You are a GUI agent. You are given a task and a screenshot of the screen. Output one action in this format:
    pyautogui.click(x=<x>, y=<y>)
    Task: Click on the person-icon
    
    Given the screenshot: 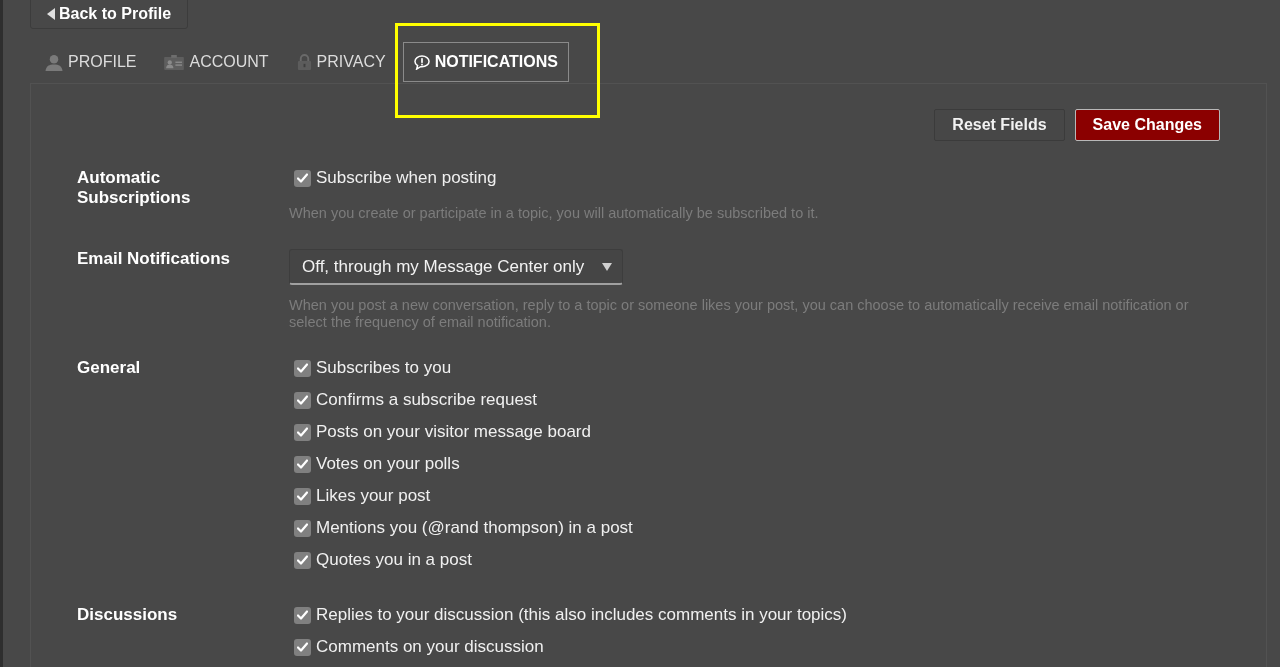 What is the action you would take?
    pyautogui.click(x=54, y=62)
    